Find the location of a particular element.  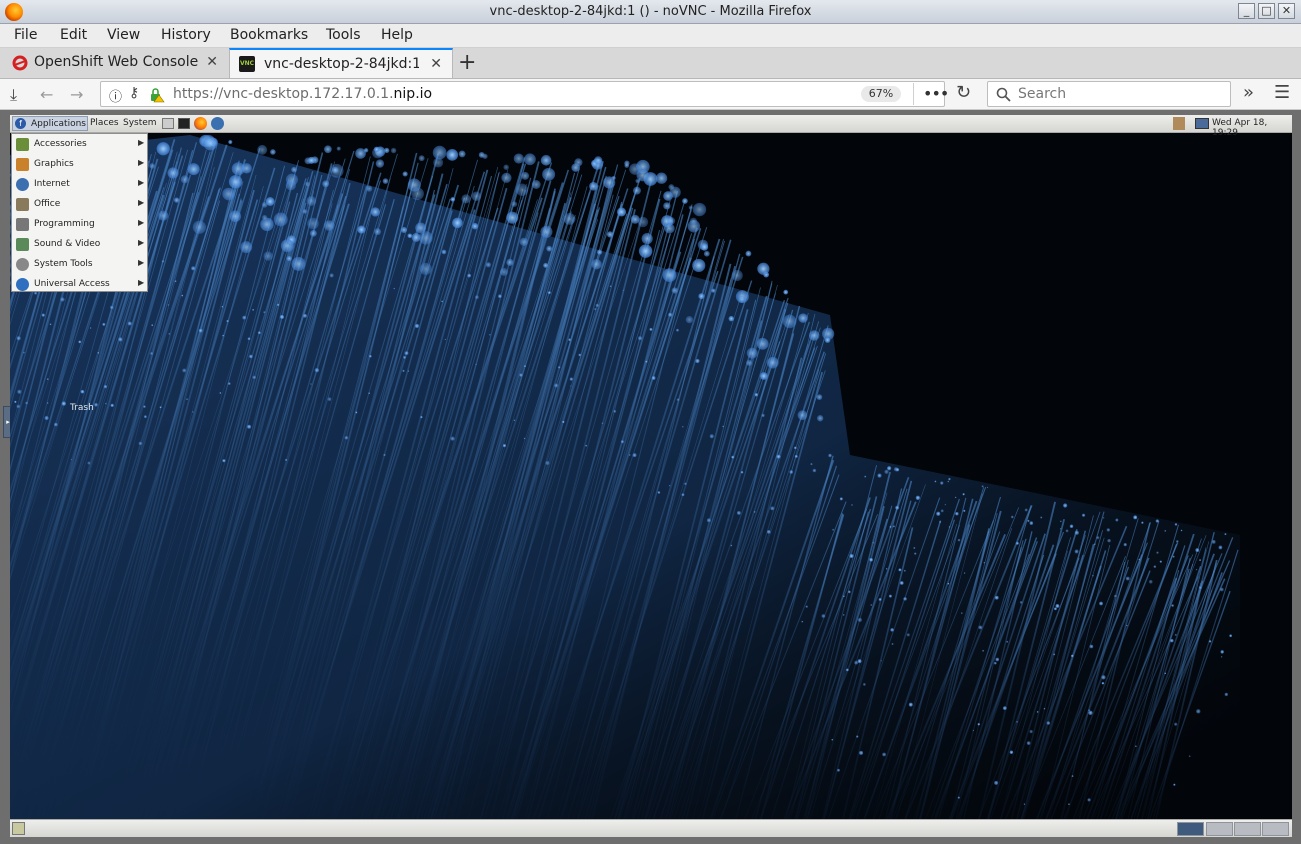

menu-item-sound-video: Sound & Video ▶ is located at coordinates (79, 244).